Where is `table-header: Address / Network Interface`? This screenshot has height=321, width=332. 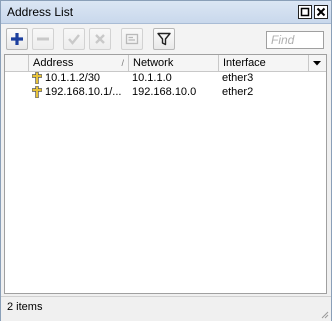
table-header: Address / Network Interface is located at coordinates (165, 63).